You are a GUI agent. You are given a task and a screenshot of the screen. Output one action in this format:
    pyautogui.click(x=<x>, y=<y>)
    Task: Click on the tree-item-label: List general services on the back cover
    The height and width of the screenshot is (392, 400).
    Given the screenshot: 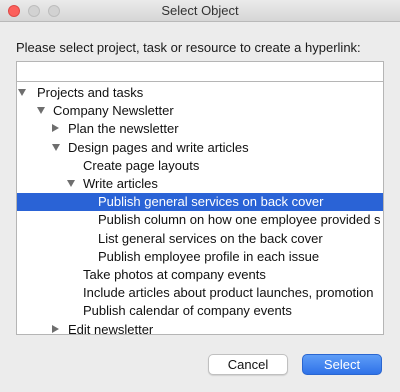 What is the action you would take?
    pyautogui.click(x=210, y=238)
    